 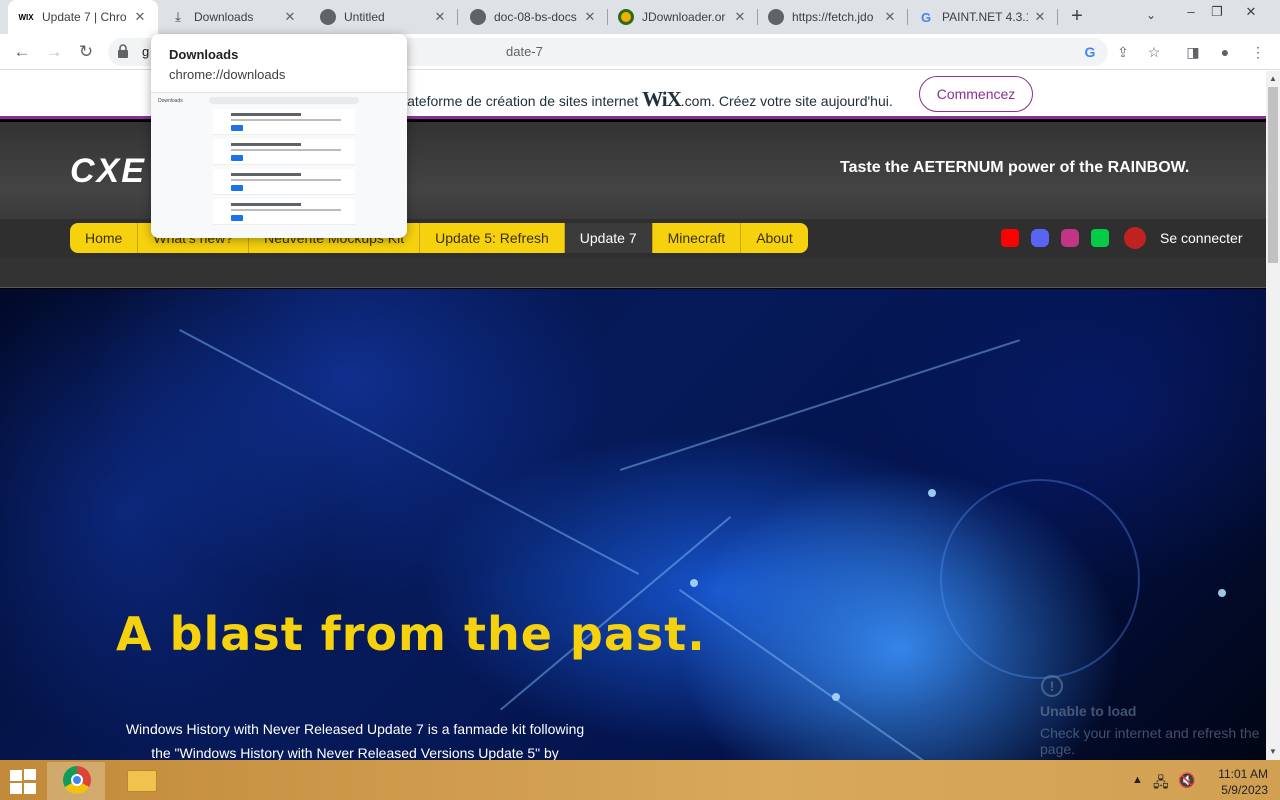 I want to click on tab-downloads: ⤓ Downloads ✕, so click(x=234, y=17).